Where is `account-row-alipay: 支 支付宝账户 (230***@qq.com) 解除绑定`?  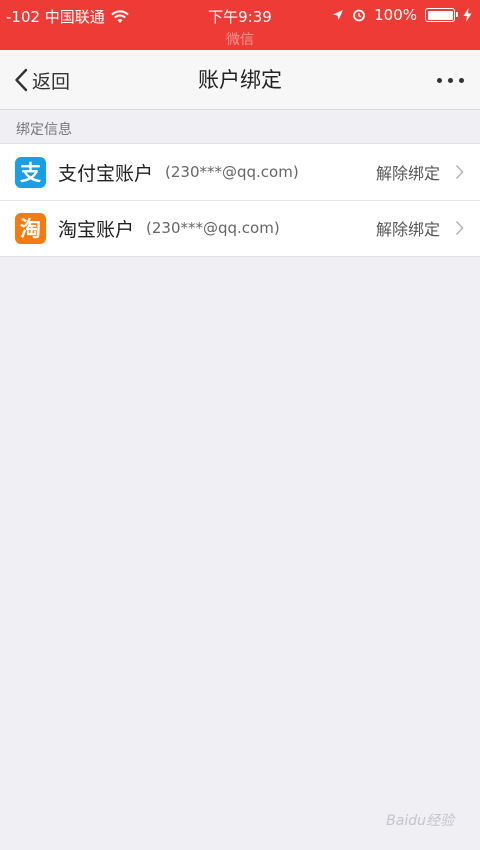 account-row-alipay: 支 支付宝账户 (230***@qq.com) 解除绑定 is located at coordinates (240, 172).